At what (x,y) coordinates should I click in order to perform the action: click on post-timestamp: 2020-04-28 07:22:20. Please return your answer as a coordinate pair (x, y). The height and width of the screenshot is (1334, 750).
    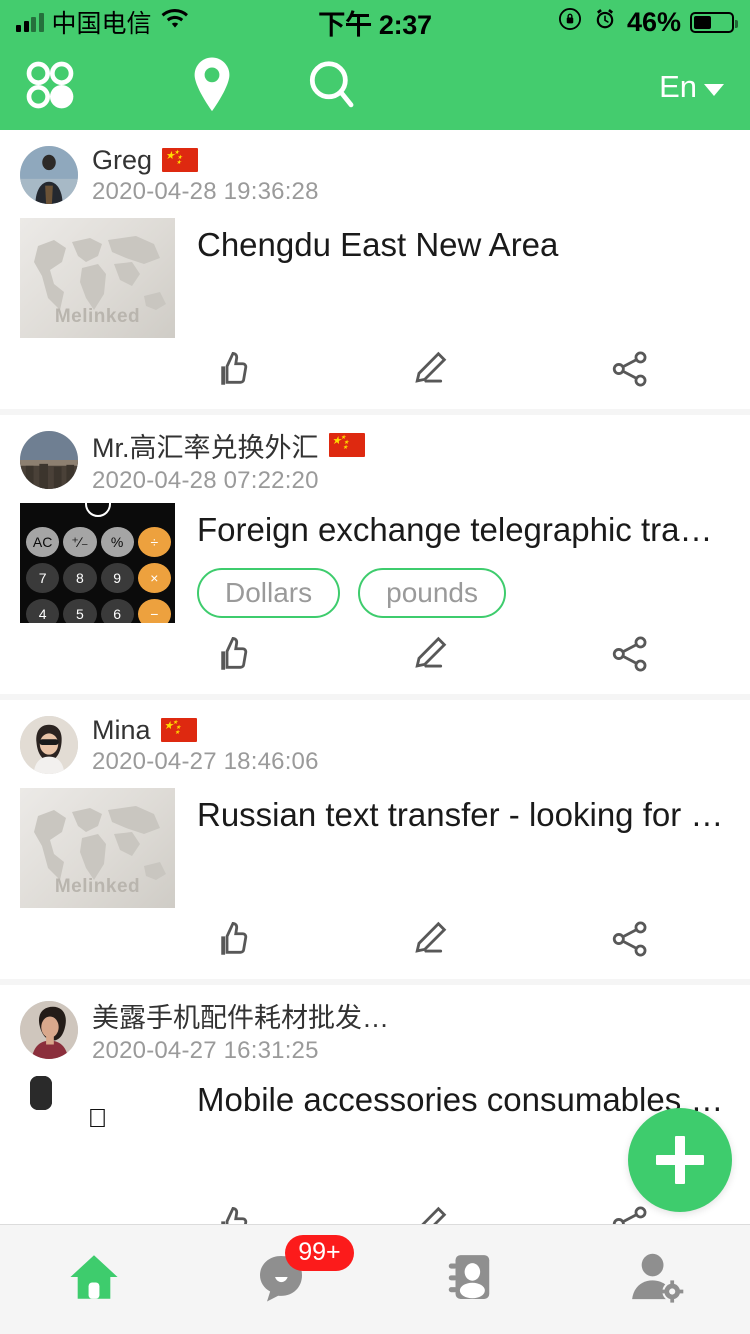
    Looking at the image, I should click on (205, 480).